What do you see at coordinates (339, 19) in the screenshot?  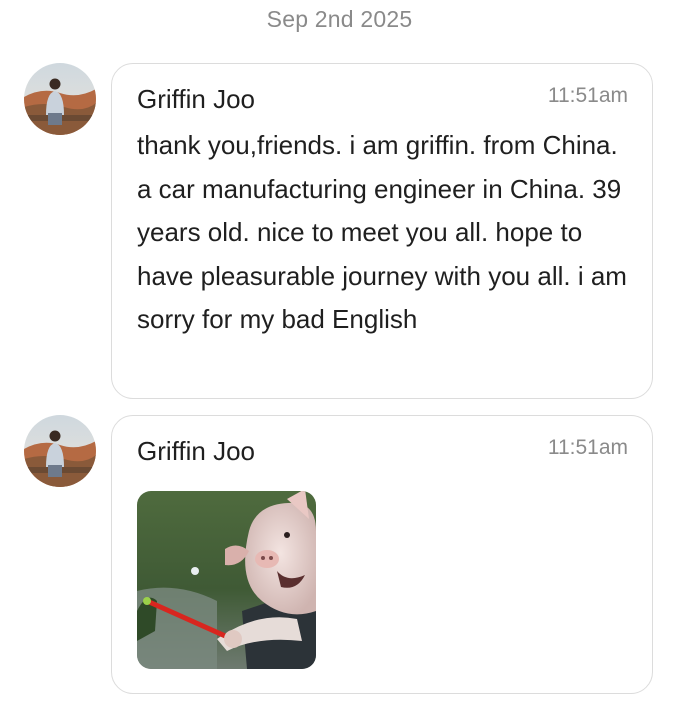 I see `date-separator: Sep 2nd 2025` at bounding box center [339, 19].